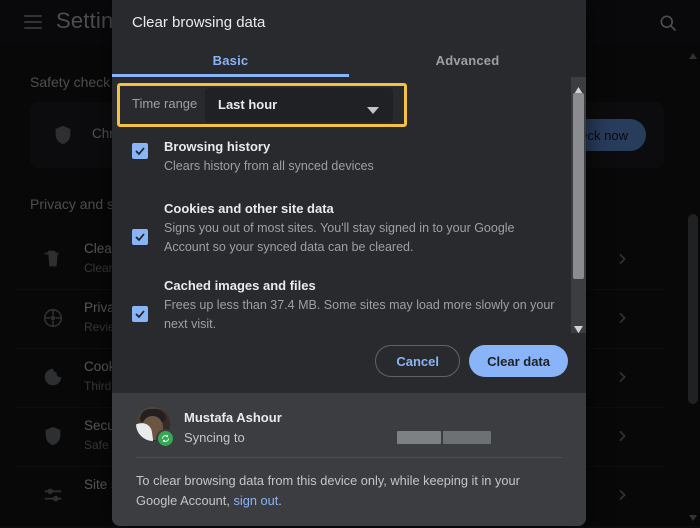  Describe the element at coordinates (299, 105) in the screenshot. I see `time-range-dropdown: Last hour` at that location.